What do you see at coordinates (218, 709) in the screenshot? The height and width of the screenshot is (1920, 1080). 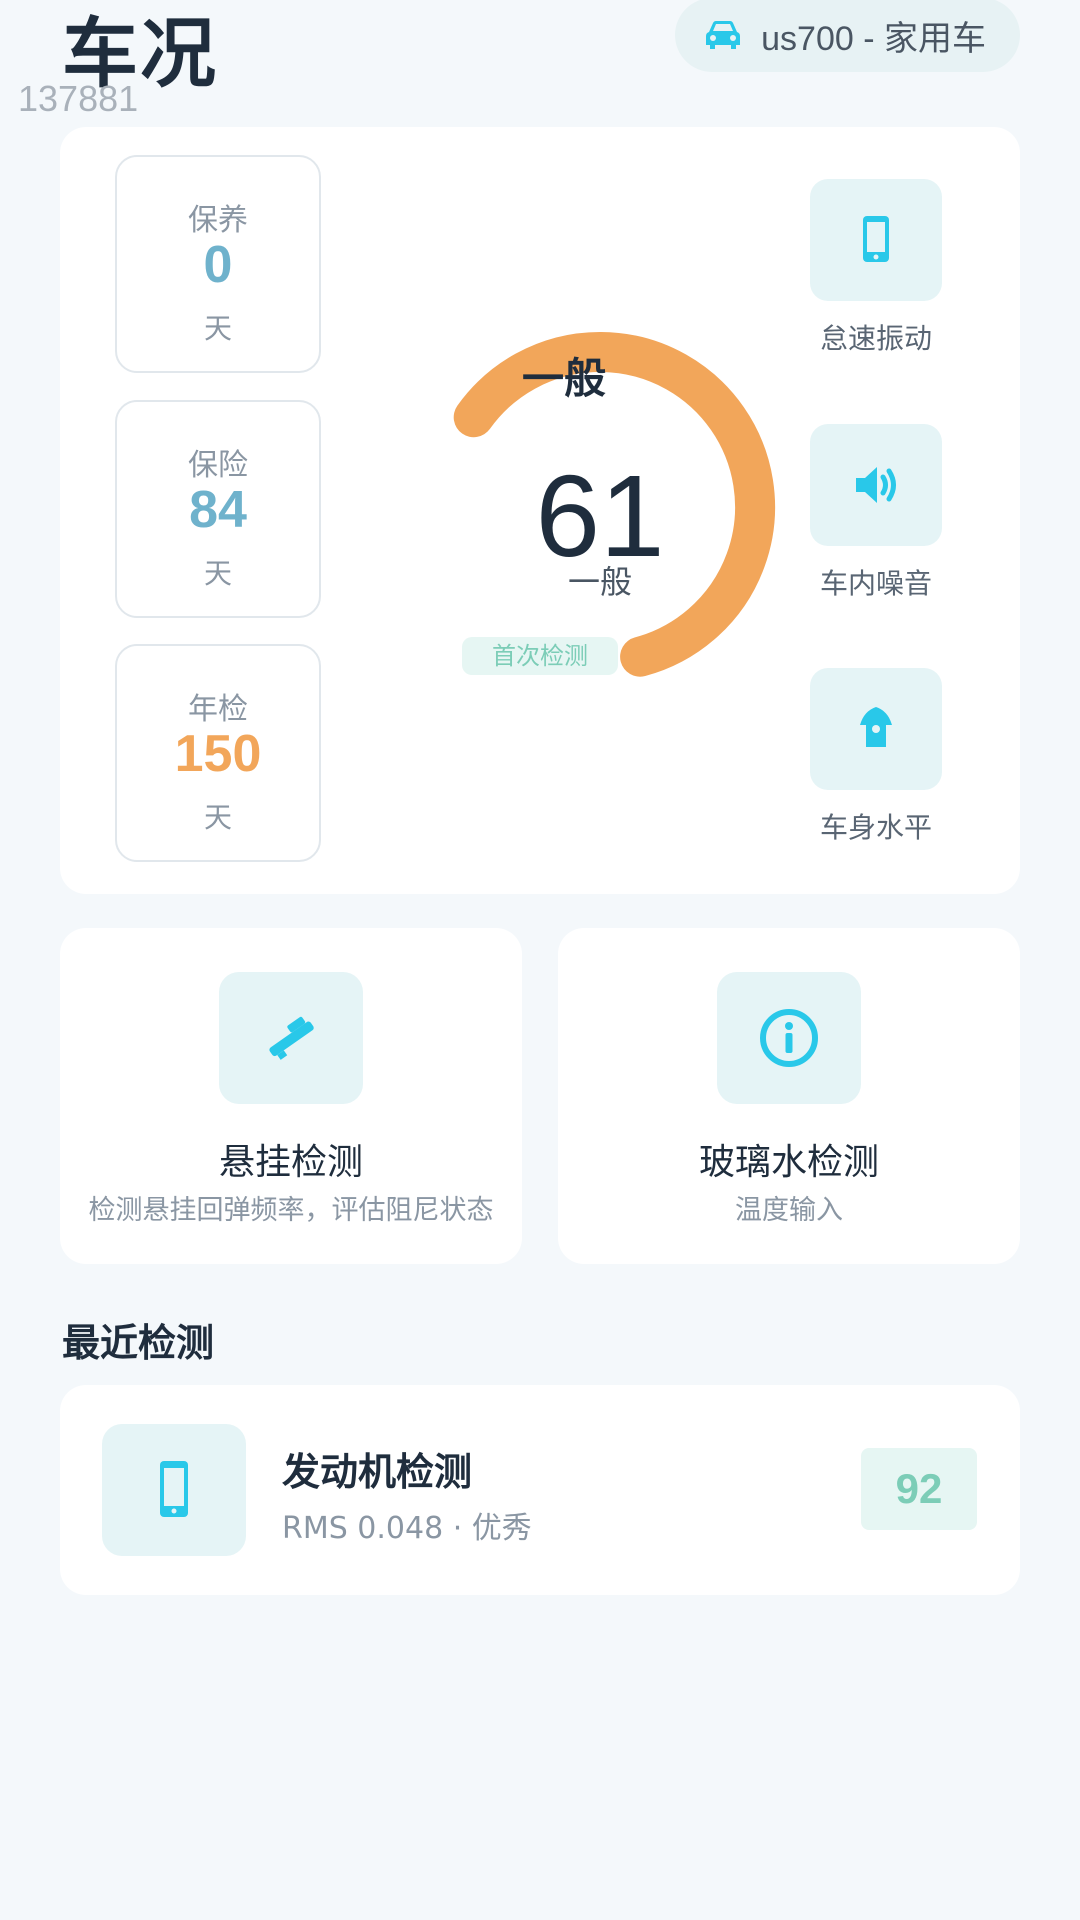 I see `stat-label: 年检` at bounding box center [218, 709].